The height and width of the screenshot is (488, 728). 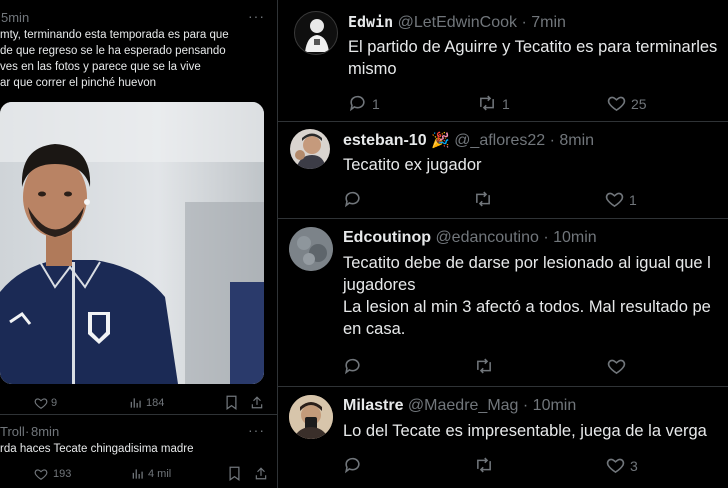 What do you see at coordinates (15, 17) in the screenshot?
I see `post-time: 5min` at bounding box center [15, 17].